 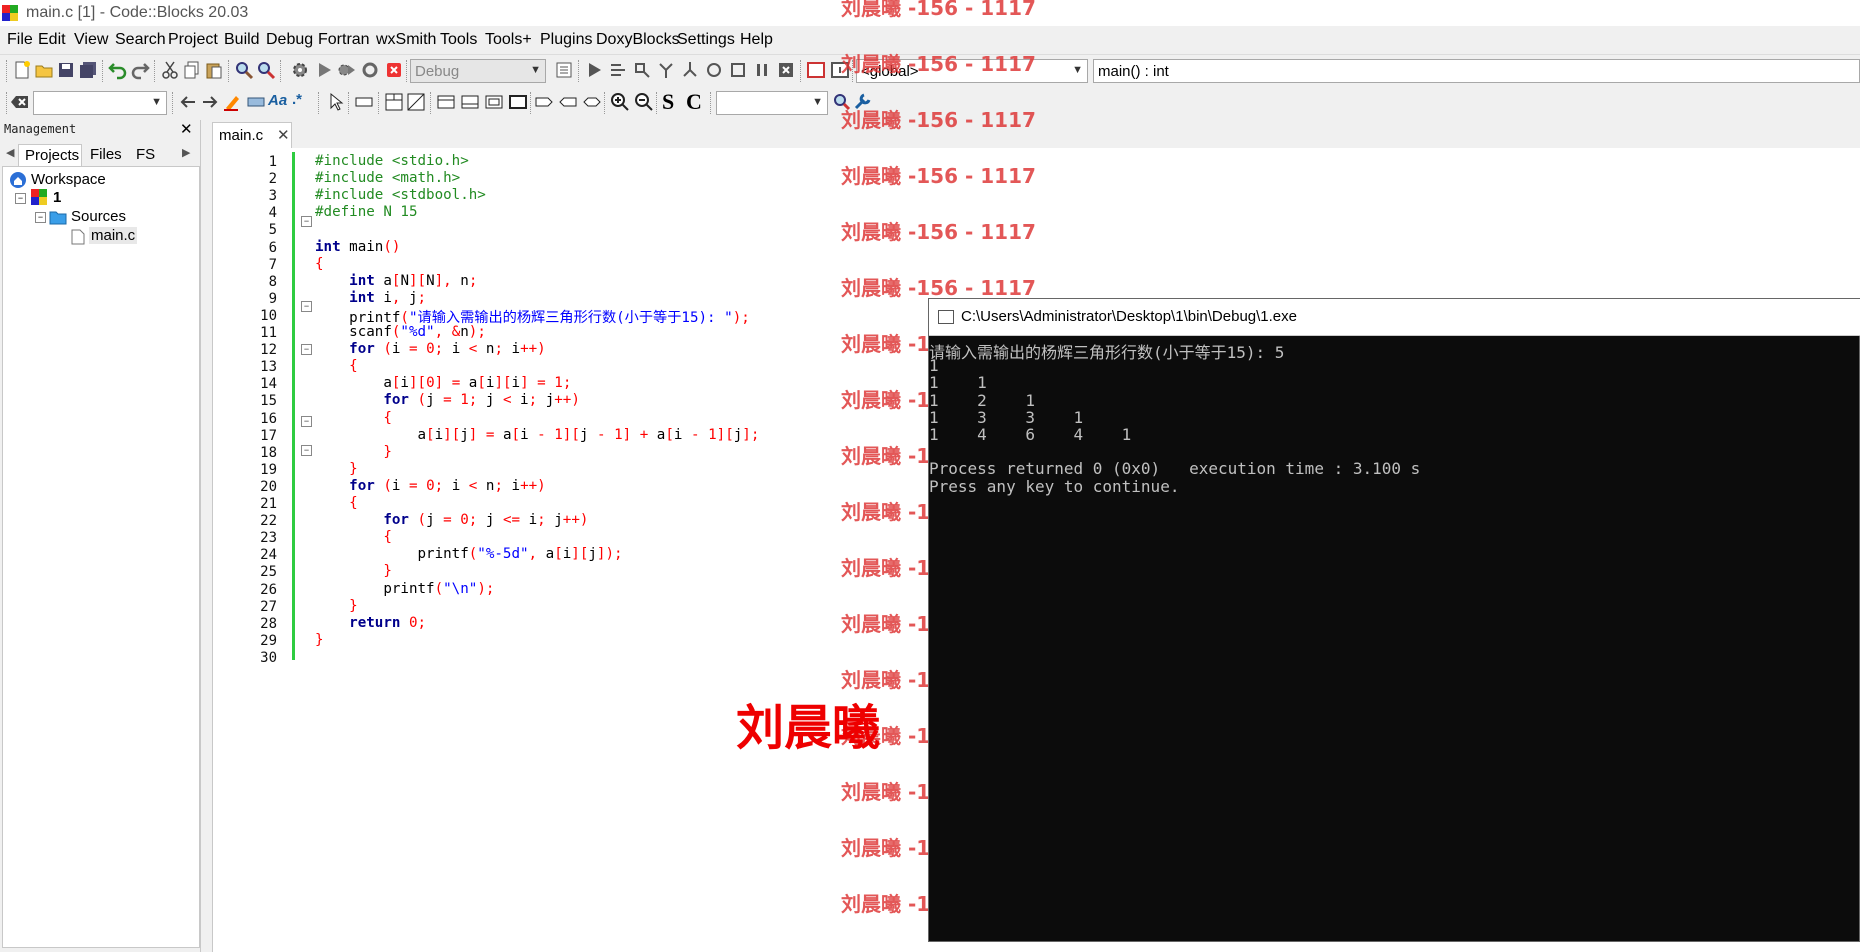 I want to click on zoom-in-icon, so click(x=620, y=102).